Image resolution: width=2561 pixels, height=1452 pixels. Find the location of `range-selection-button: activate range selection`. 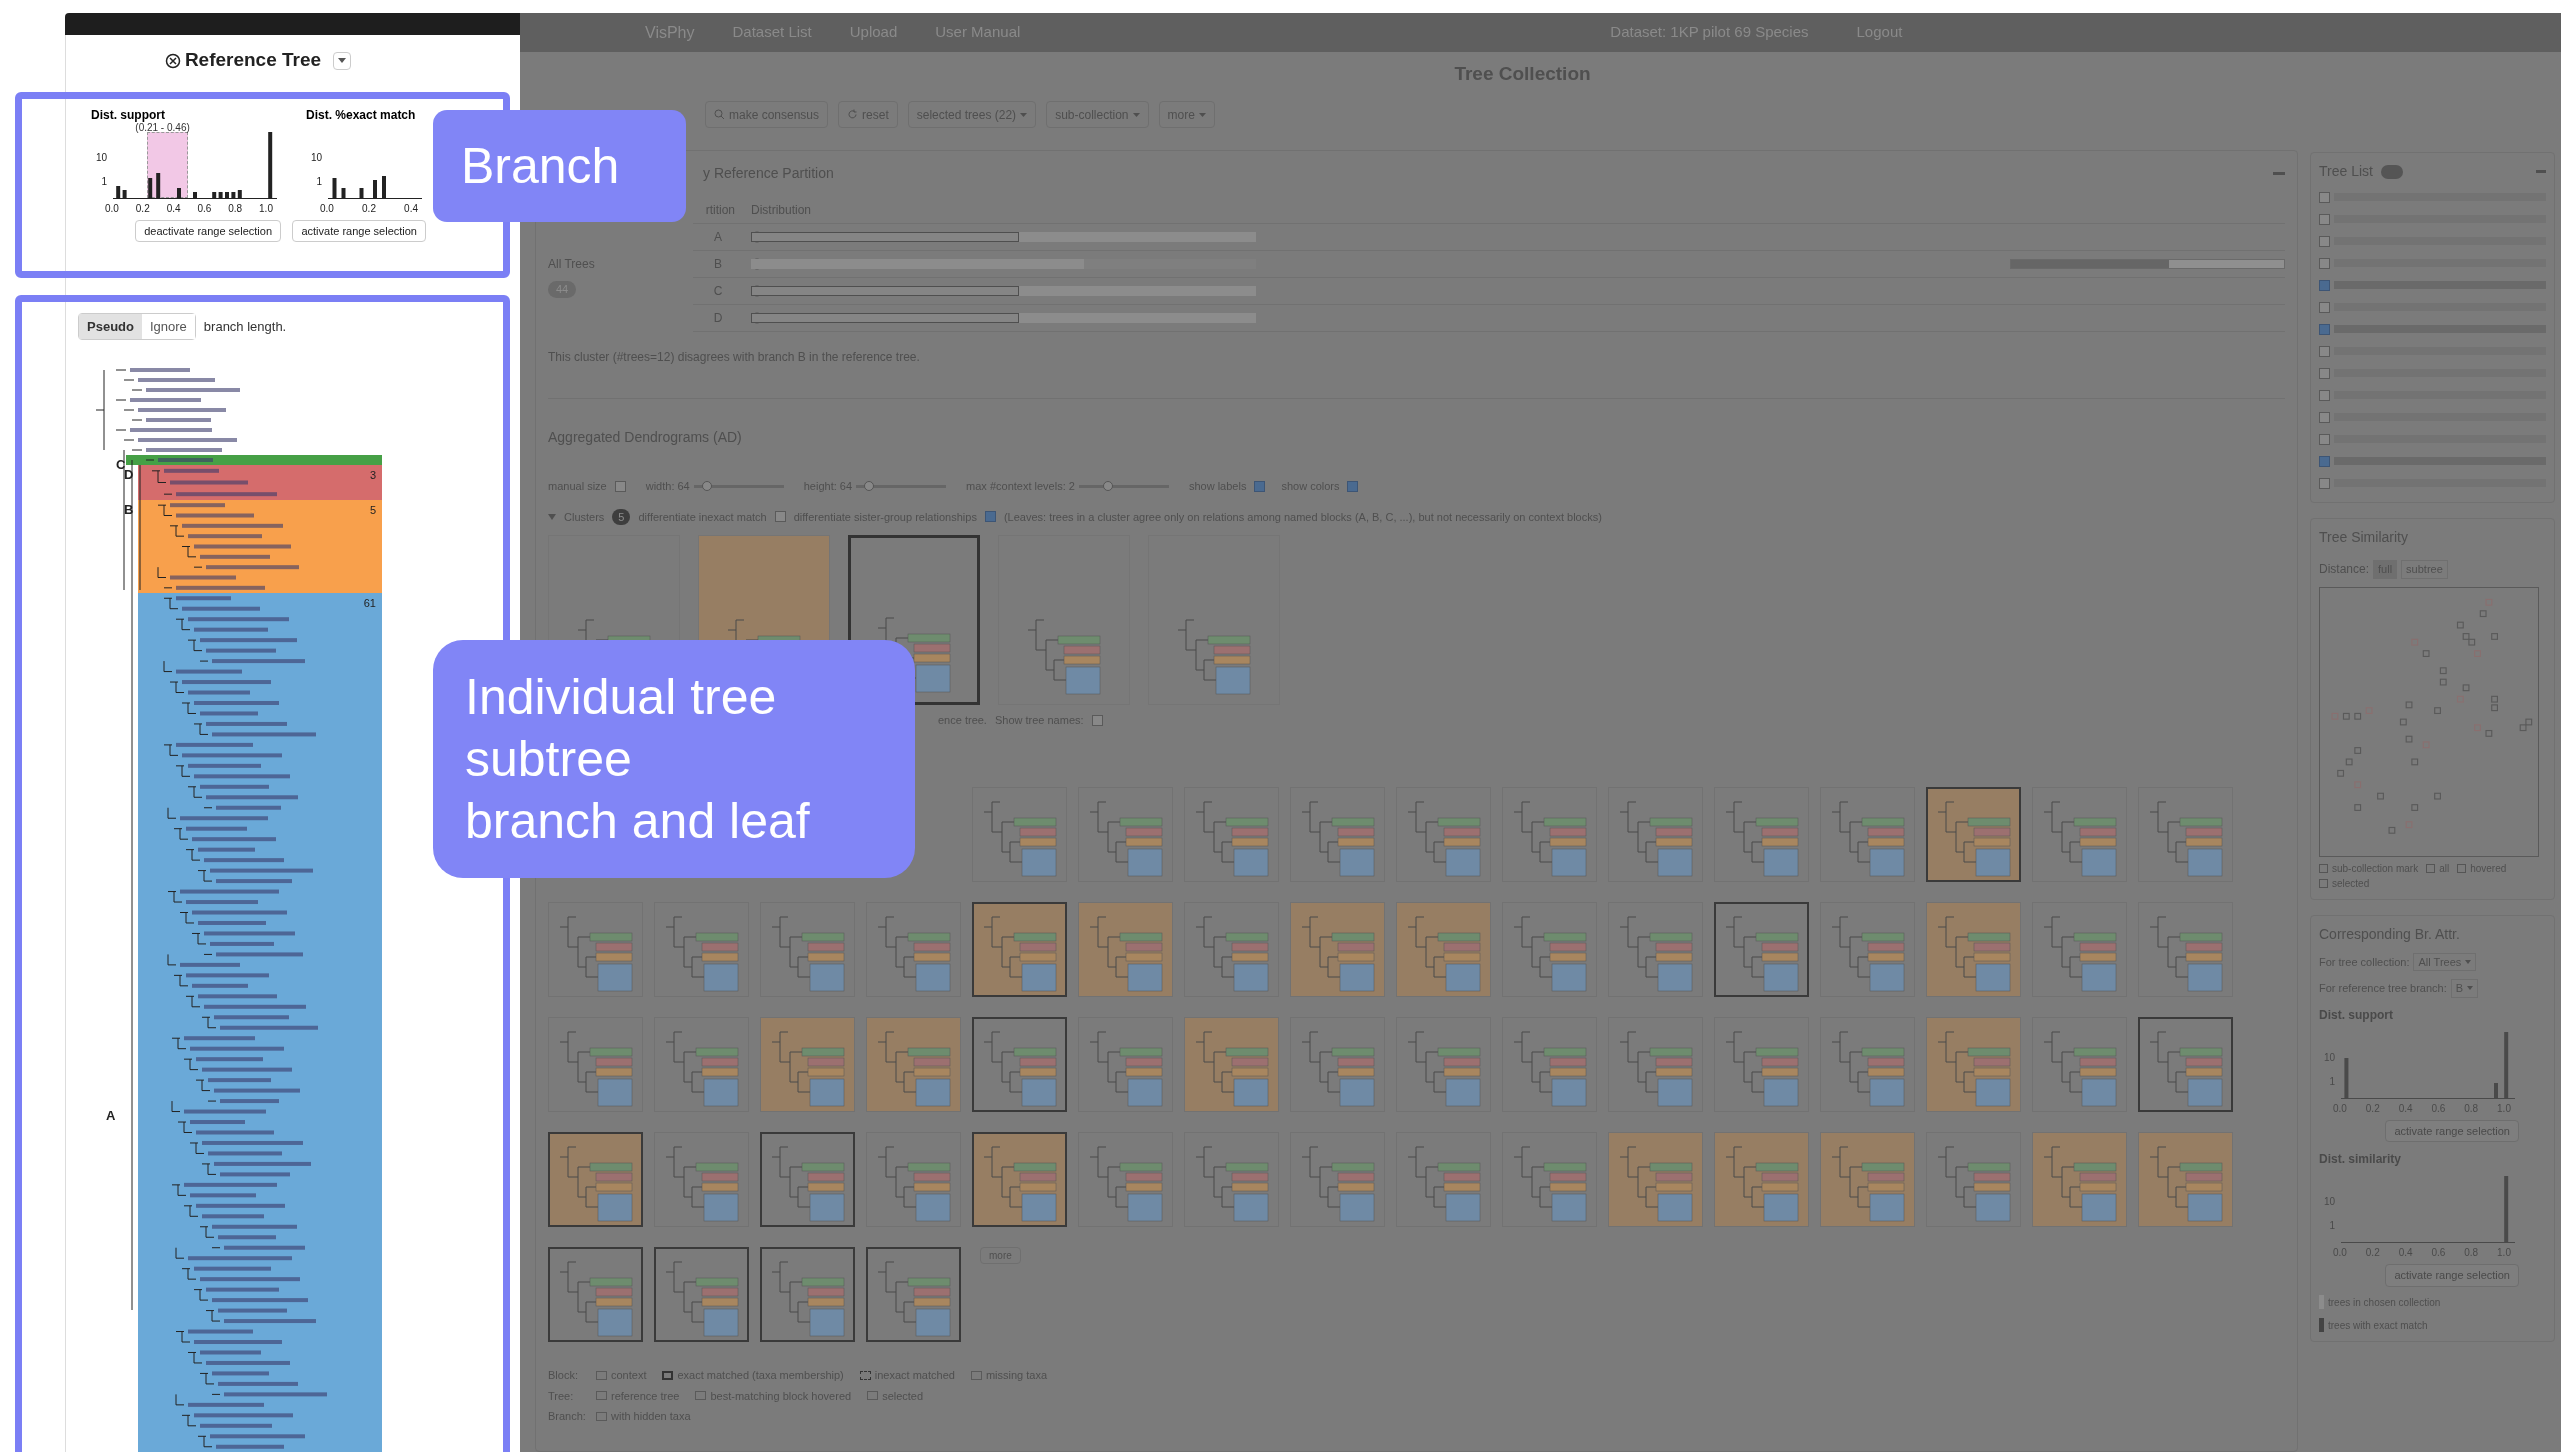

range-selection-button: activate range selection is located at coordinates (359, 230).